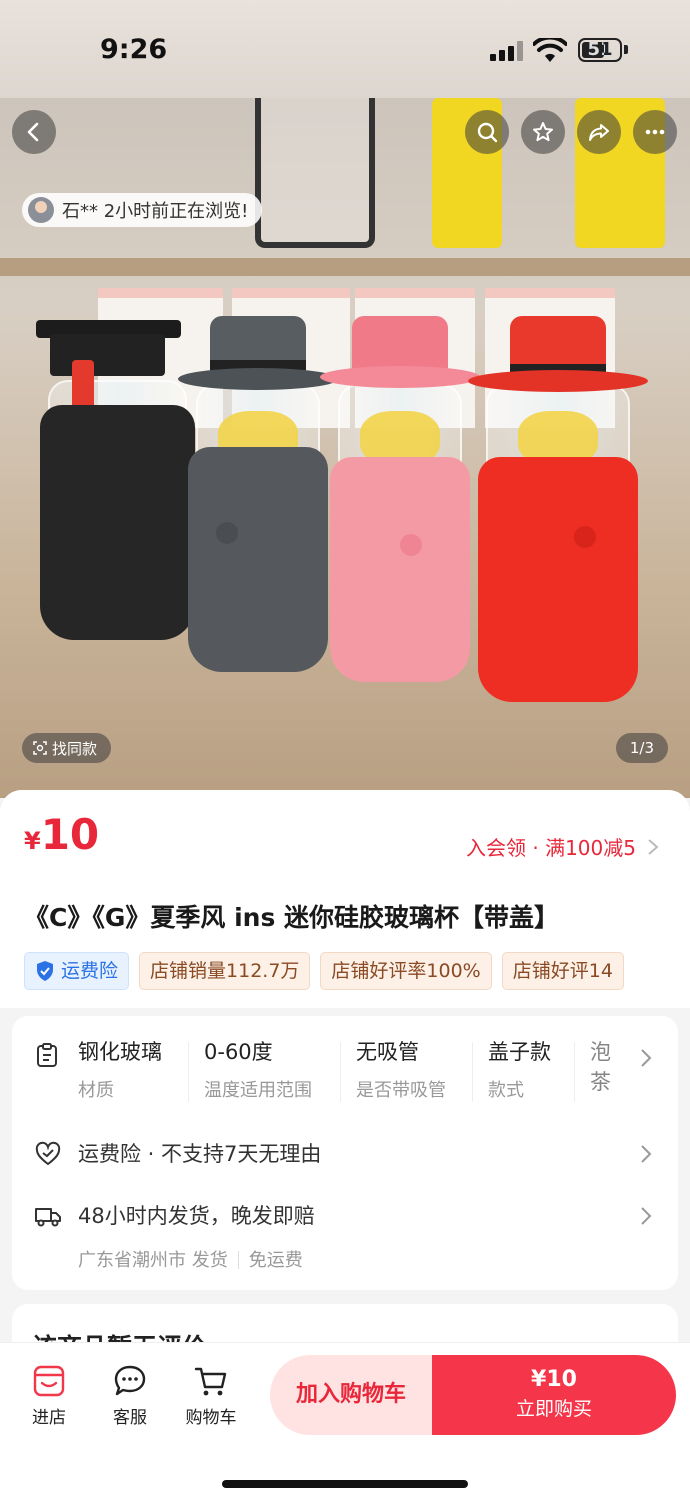 This screenshot has height=1500, width=690. I want to click on spec-value: 0-60度, so click(238, 1052).